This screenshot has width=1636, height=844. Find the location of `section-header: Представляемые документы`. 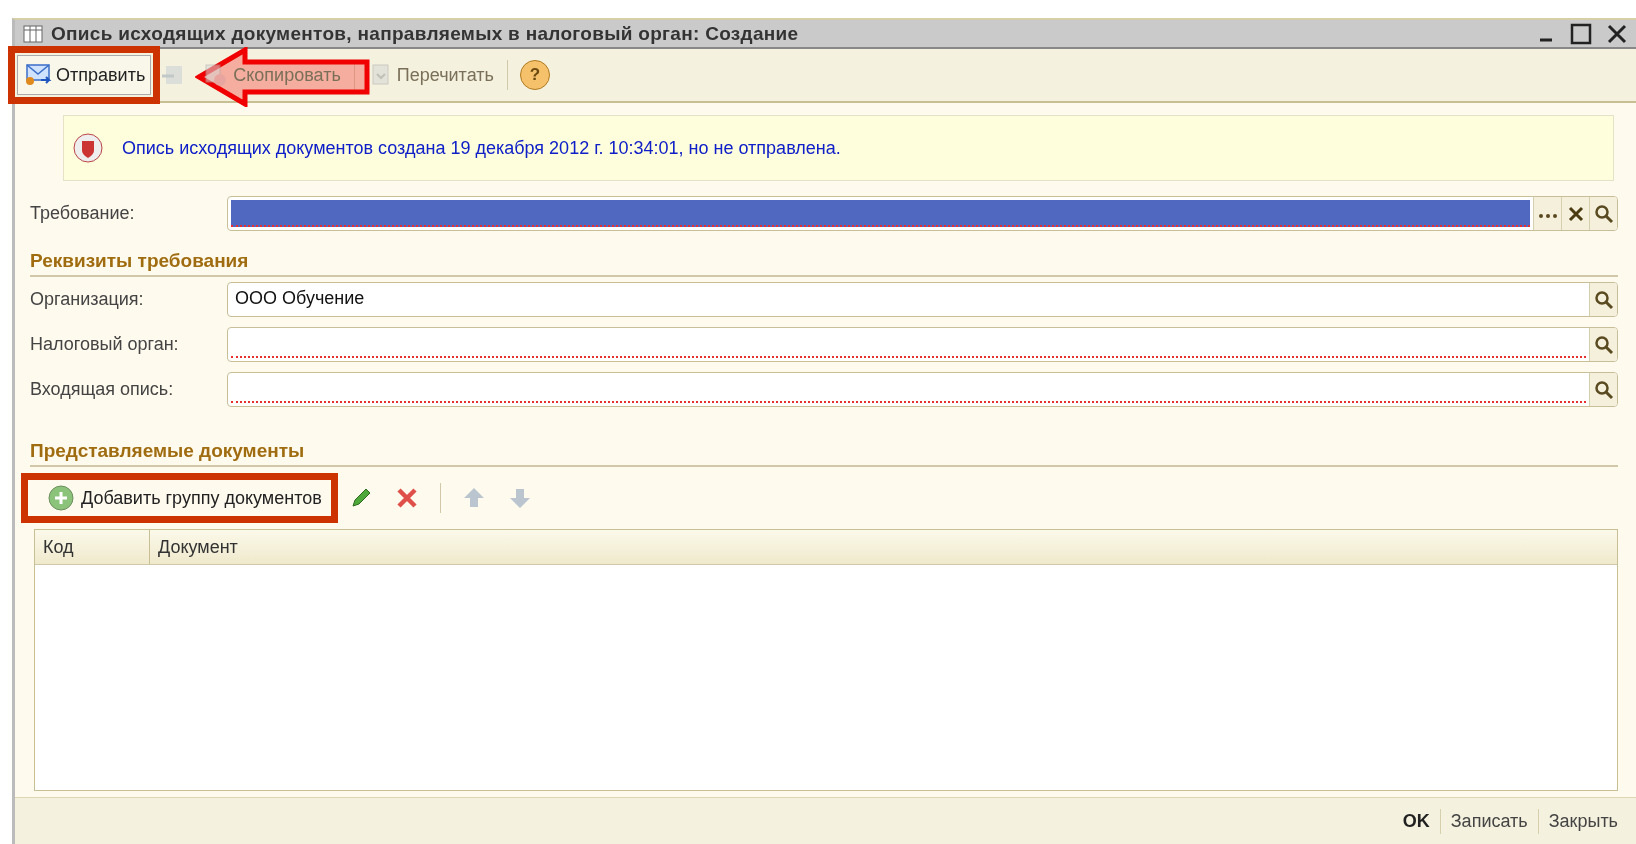

section-header: Представляемые документы is located at coordinates (824, 451).